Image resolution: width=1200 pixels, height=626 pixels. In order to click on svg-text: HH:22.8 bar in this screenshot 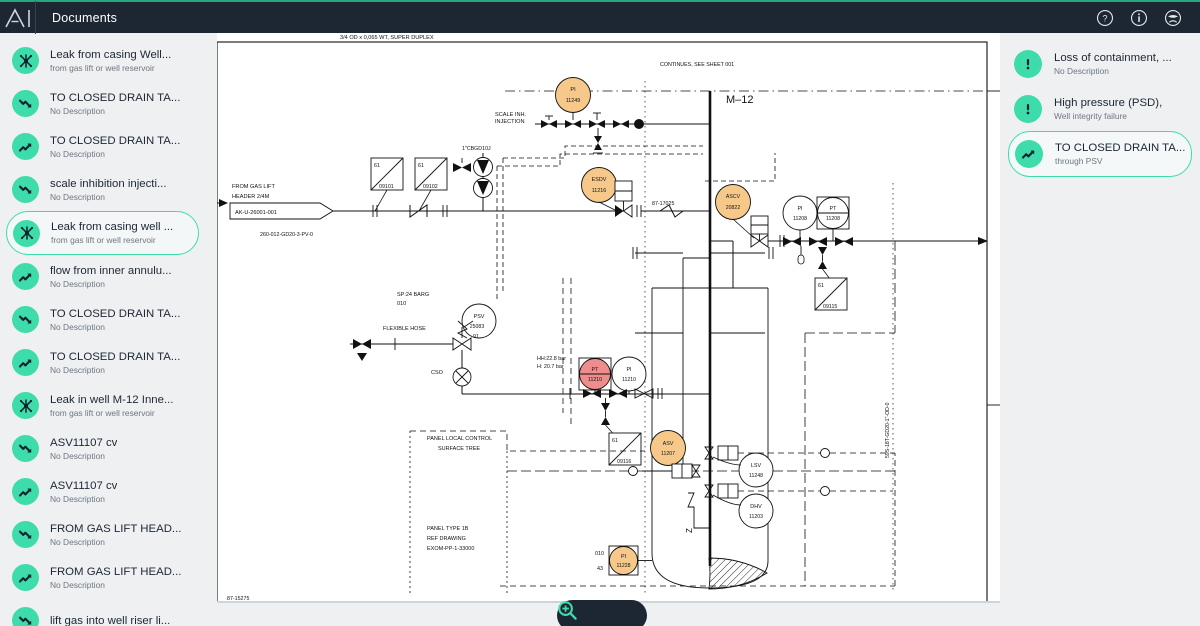, I will do `click(551, 359)`.